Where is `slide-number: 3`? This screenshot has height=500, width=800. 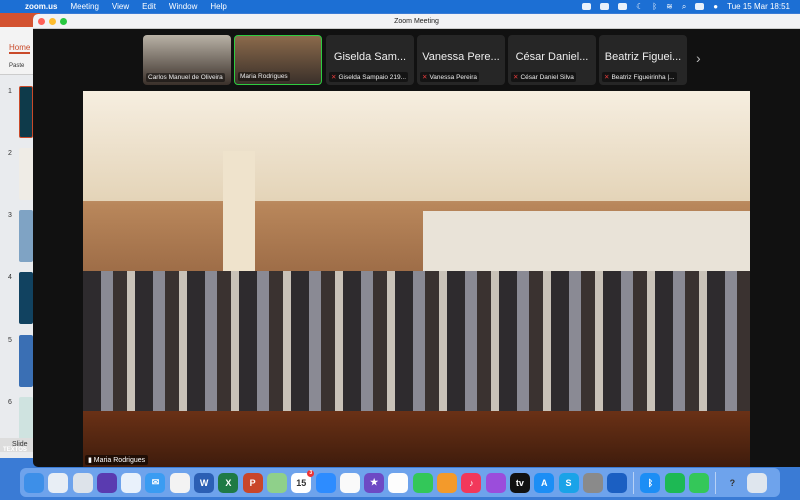
slide-number: 3 is located at coordinates (10, 215).